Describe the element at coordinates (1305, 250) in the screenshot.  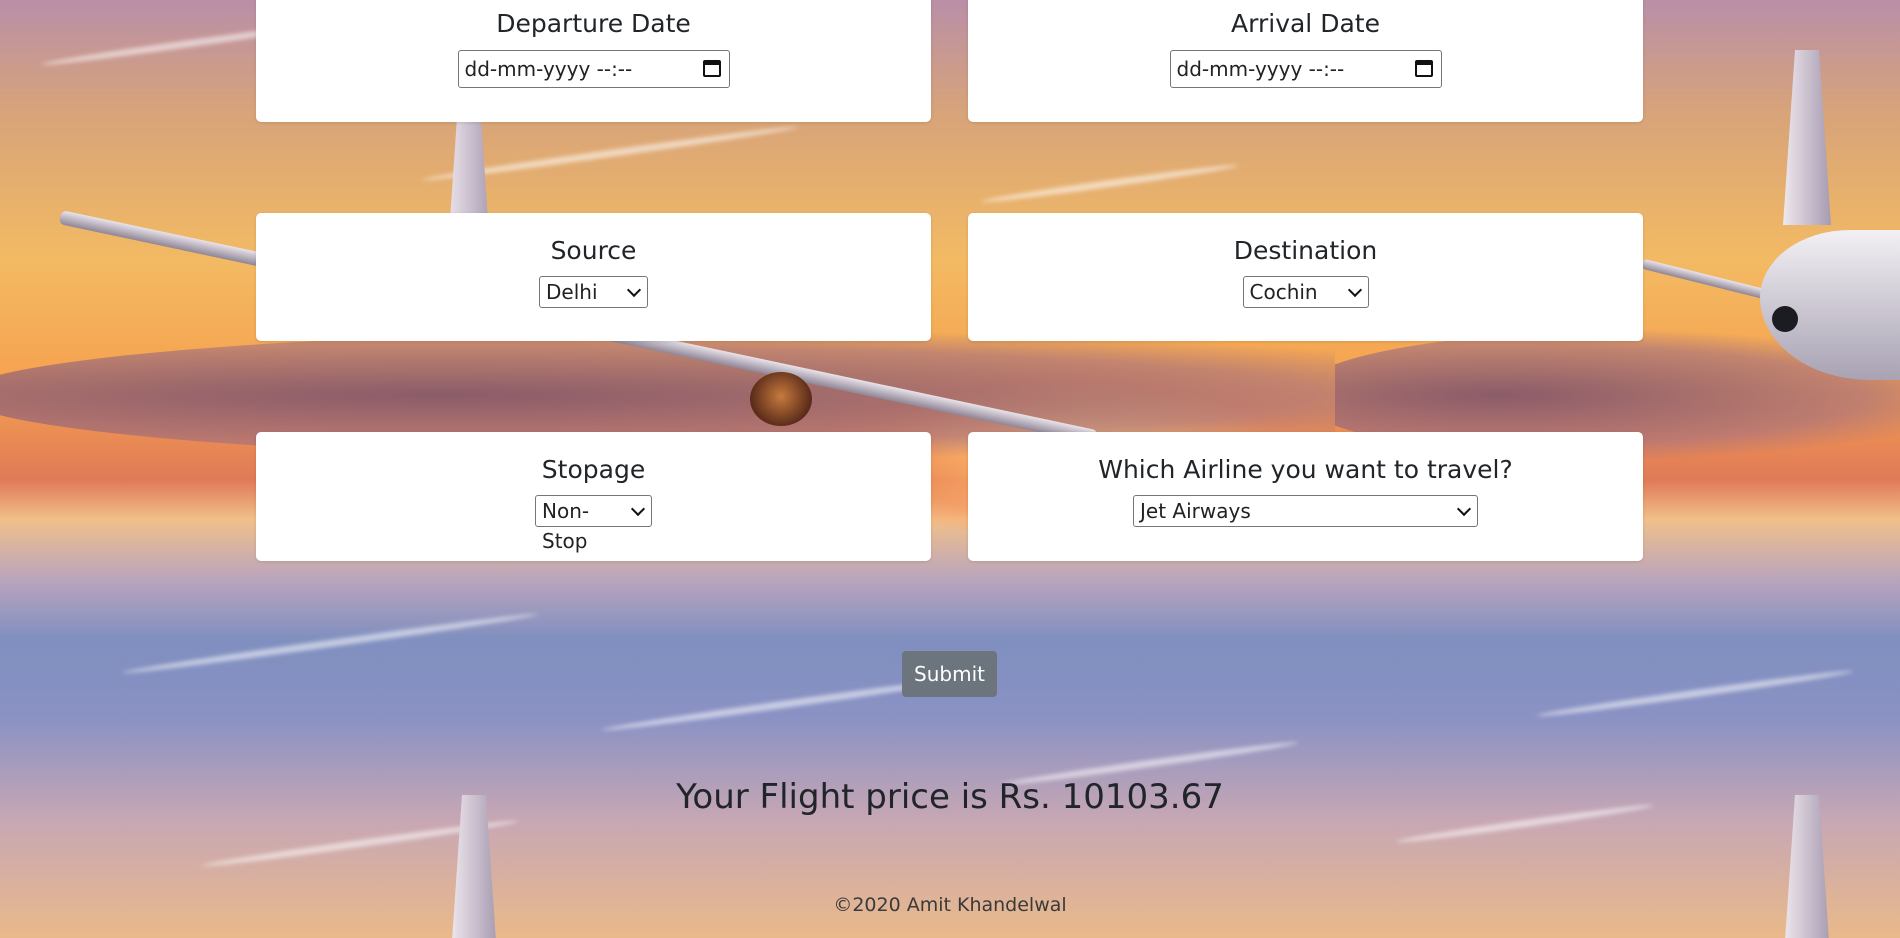
I see `destination-label: Destination` at that location.